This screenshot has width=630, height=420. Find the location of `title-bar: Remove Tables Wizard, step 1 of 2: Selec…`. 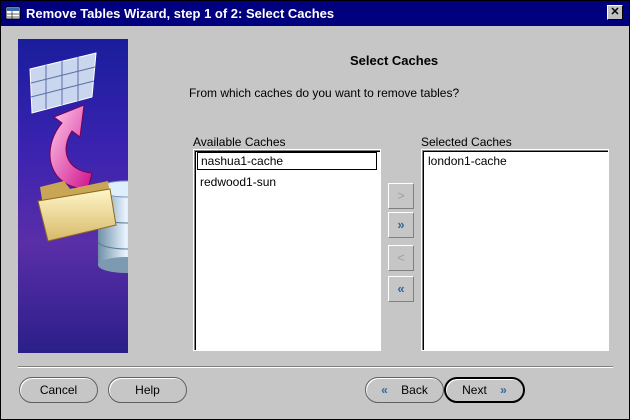

title-bar: Remove Tables Wizard, step 1 of 2: Selec… is located at coordinates (315, 13).